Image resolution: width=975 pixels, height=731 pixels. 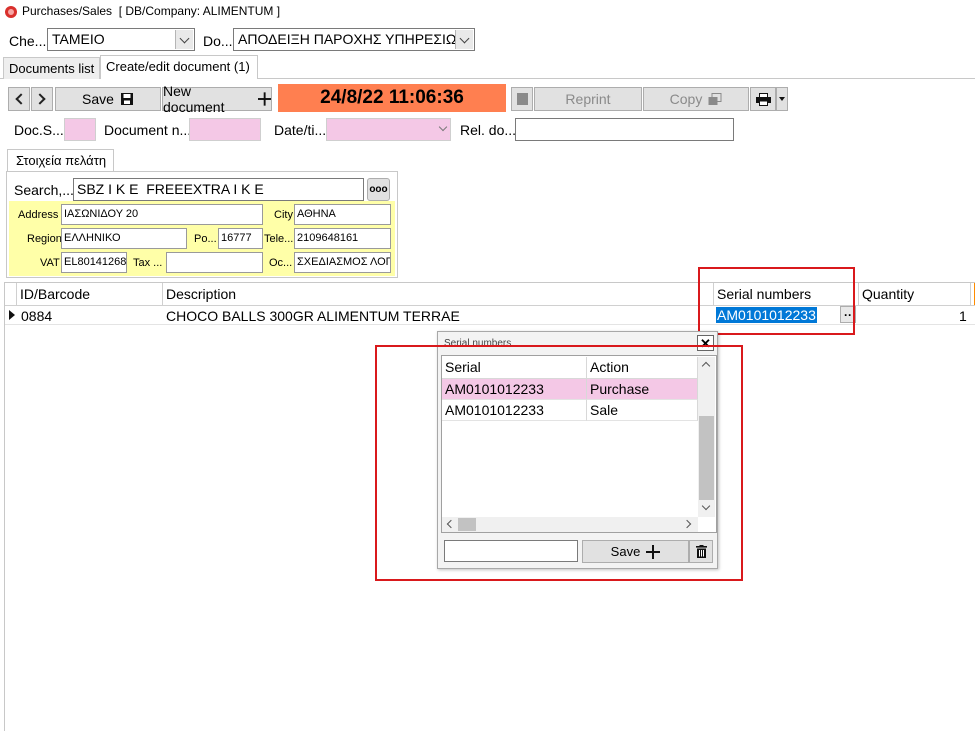 I want to click on print-button, so click(x=763, y=99).